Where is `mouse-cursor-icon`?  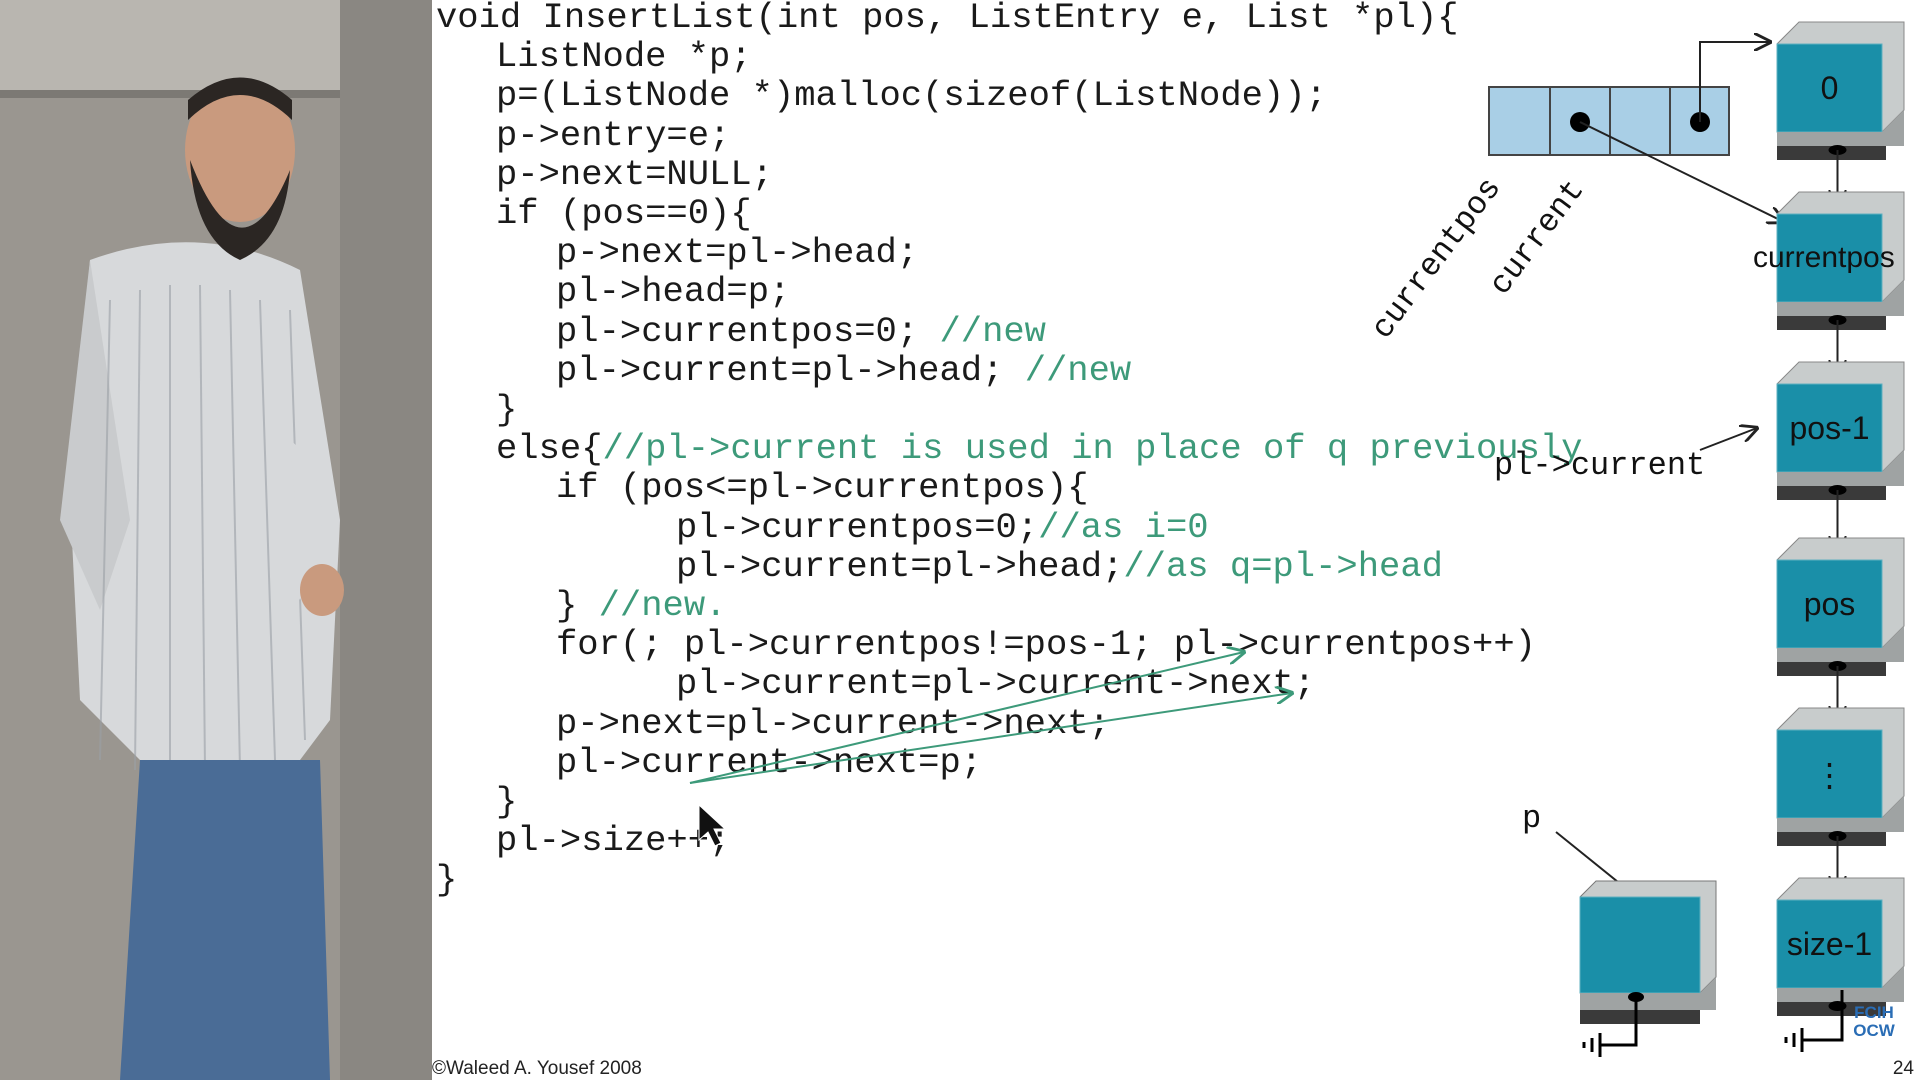 mouse-cursor-icon is located at coordinates (712, 825).